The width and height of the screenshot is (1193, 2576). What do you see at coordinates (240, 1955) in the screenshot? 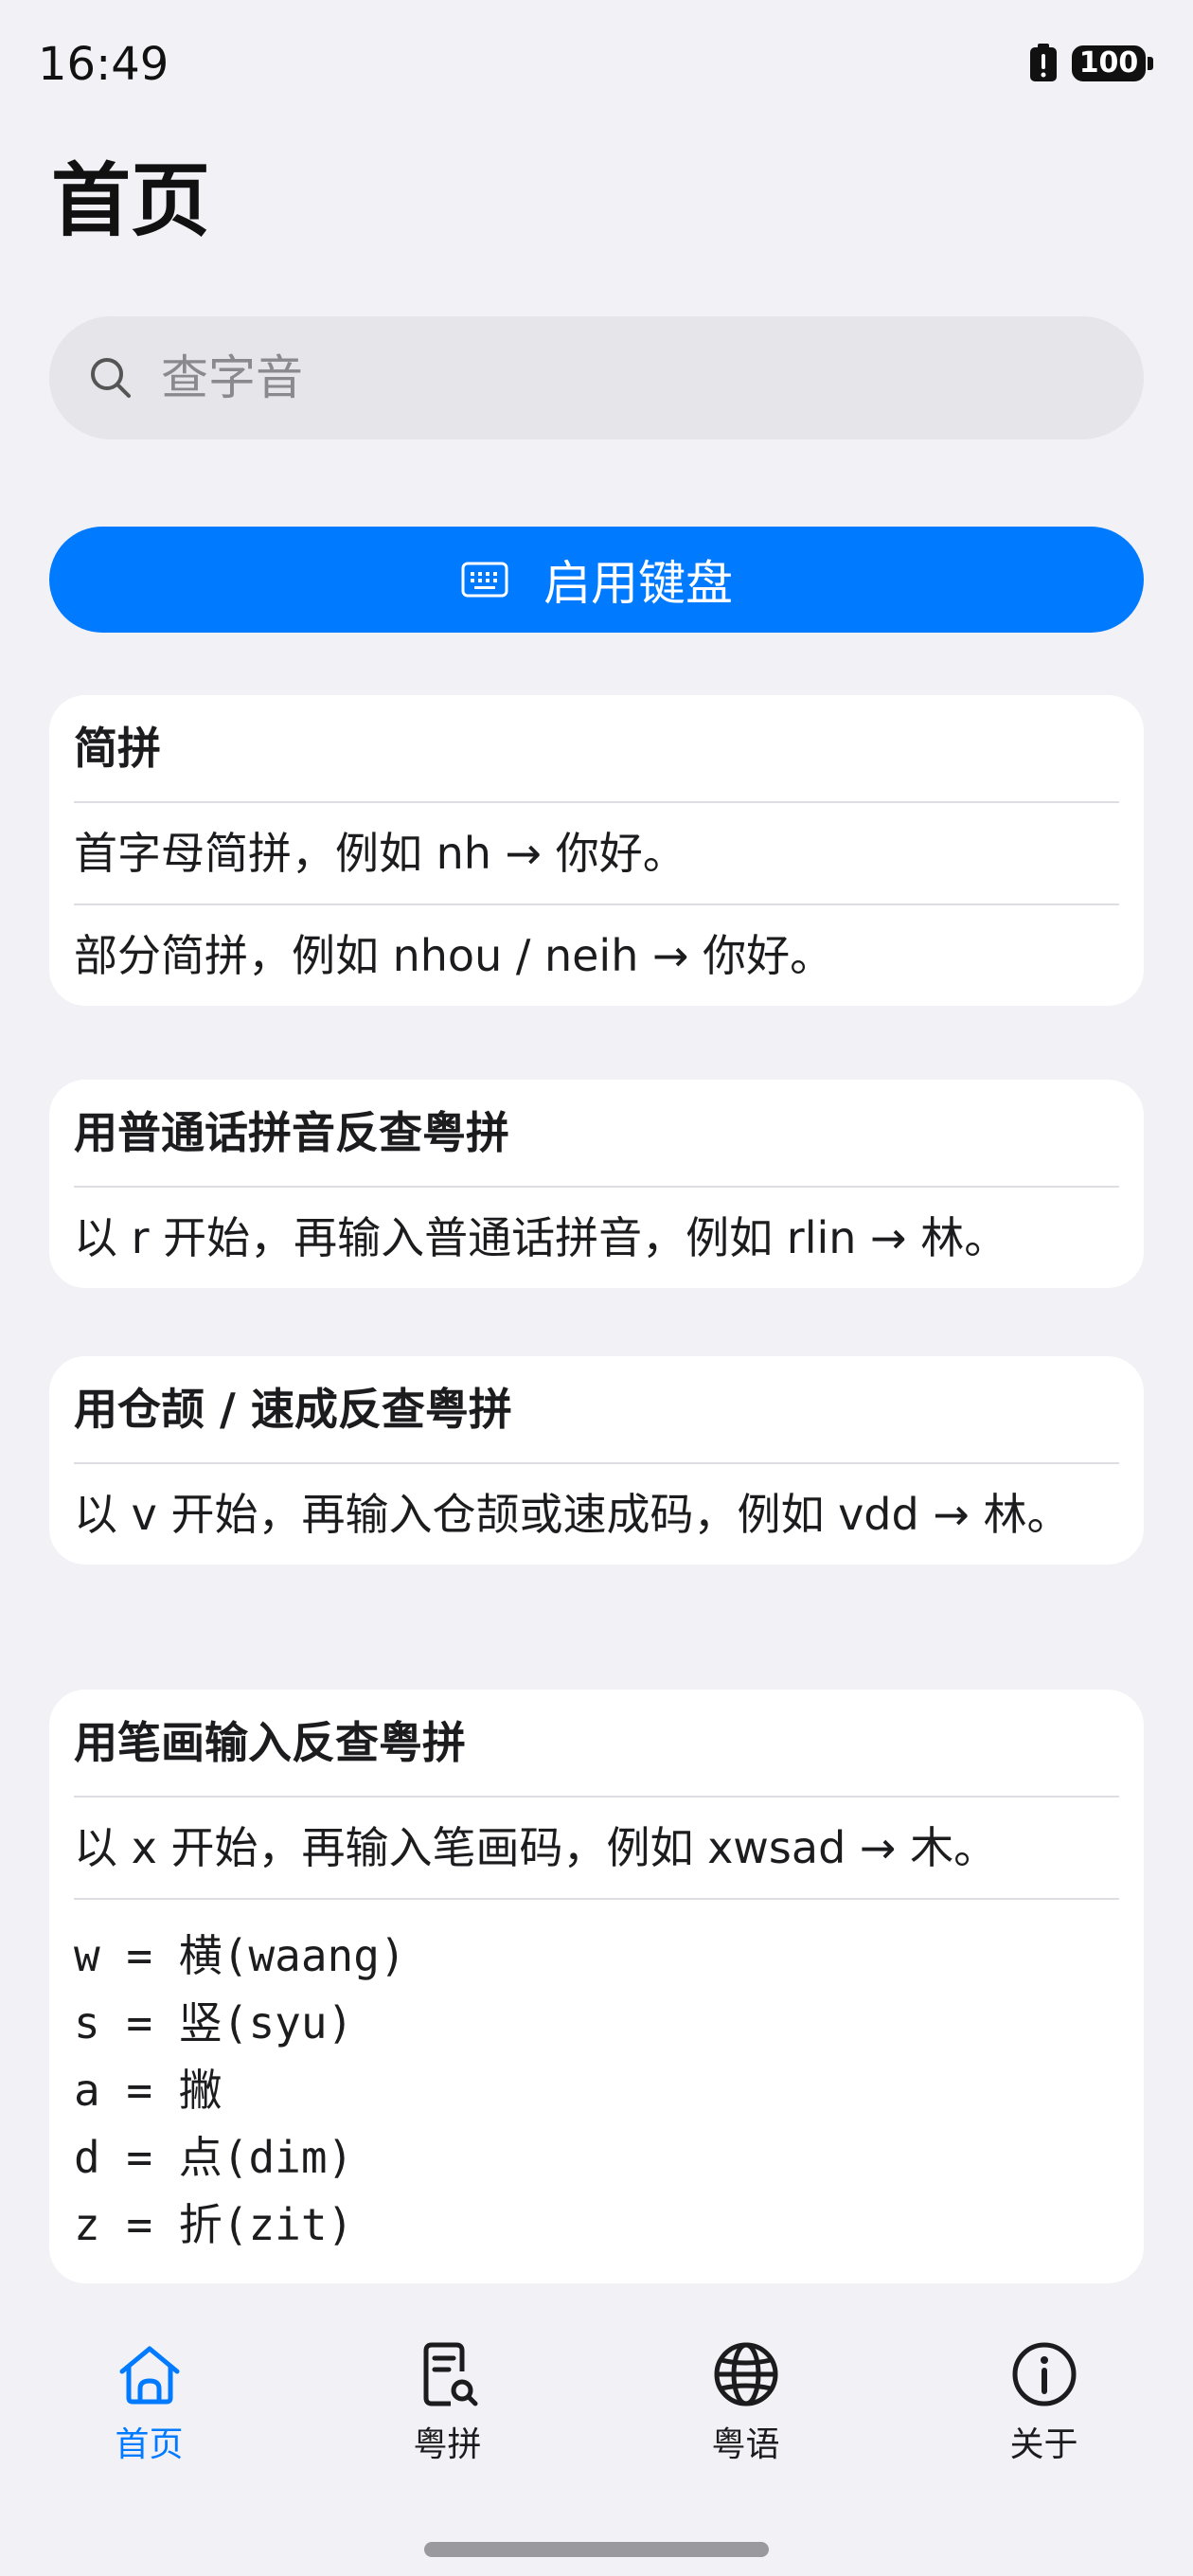
I see `stroke-code-line: w = 横(waang)` at bounding box center [240, 1955].